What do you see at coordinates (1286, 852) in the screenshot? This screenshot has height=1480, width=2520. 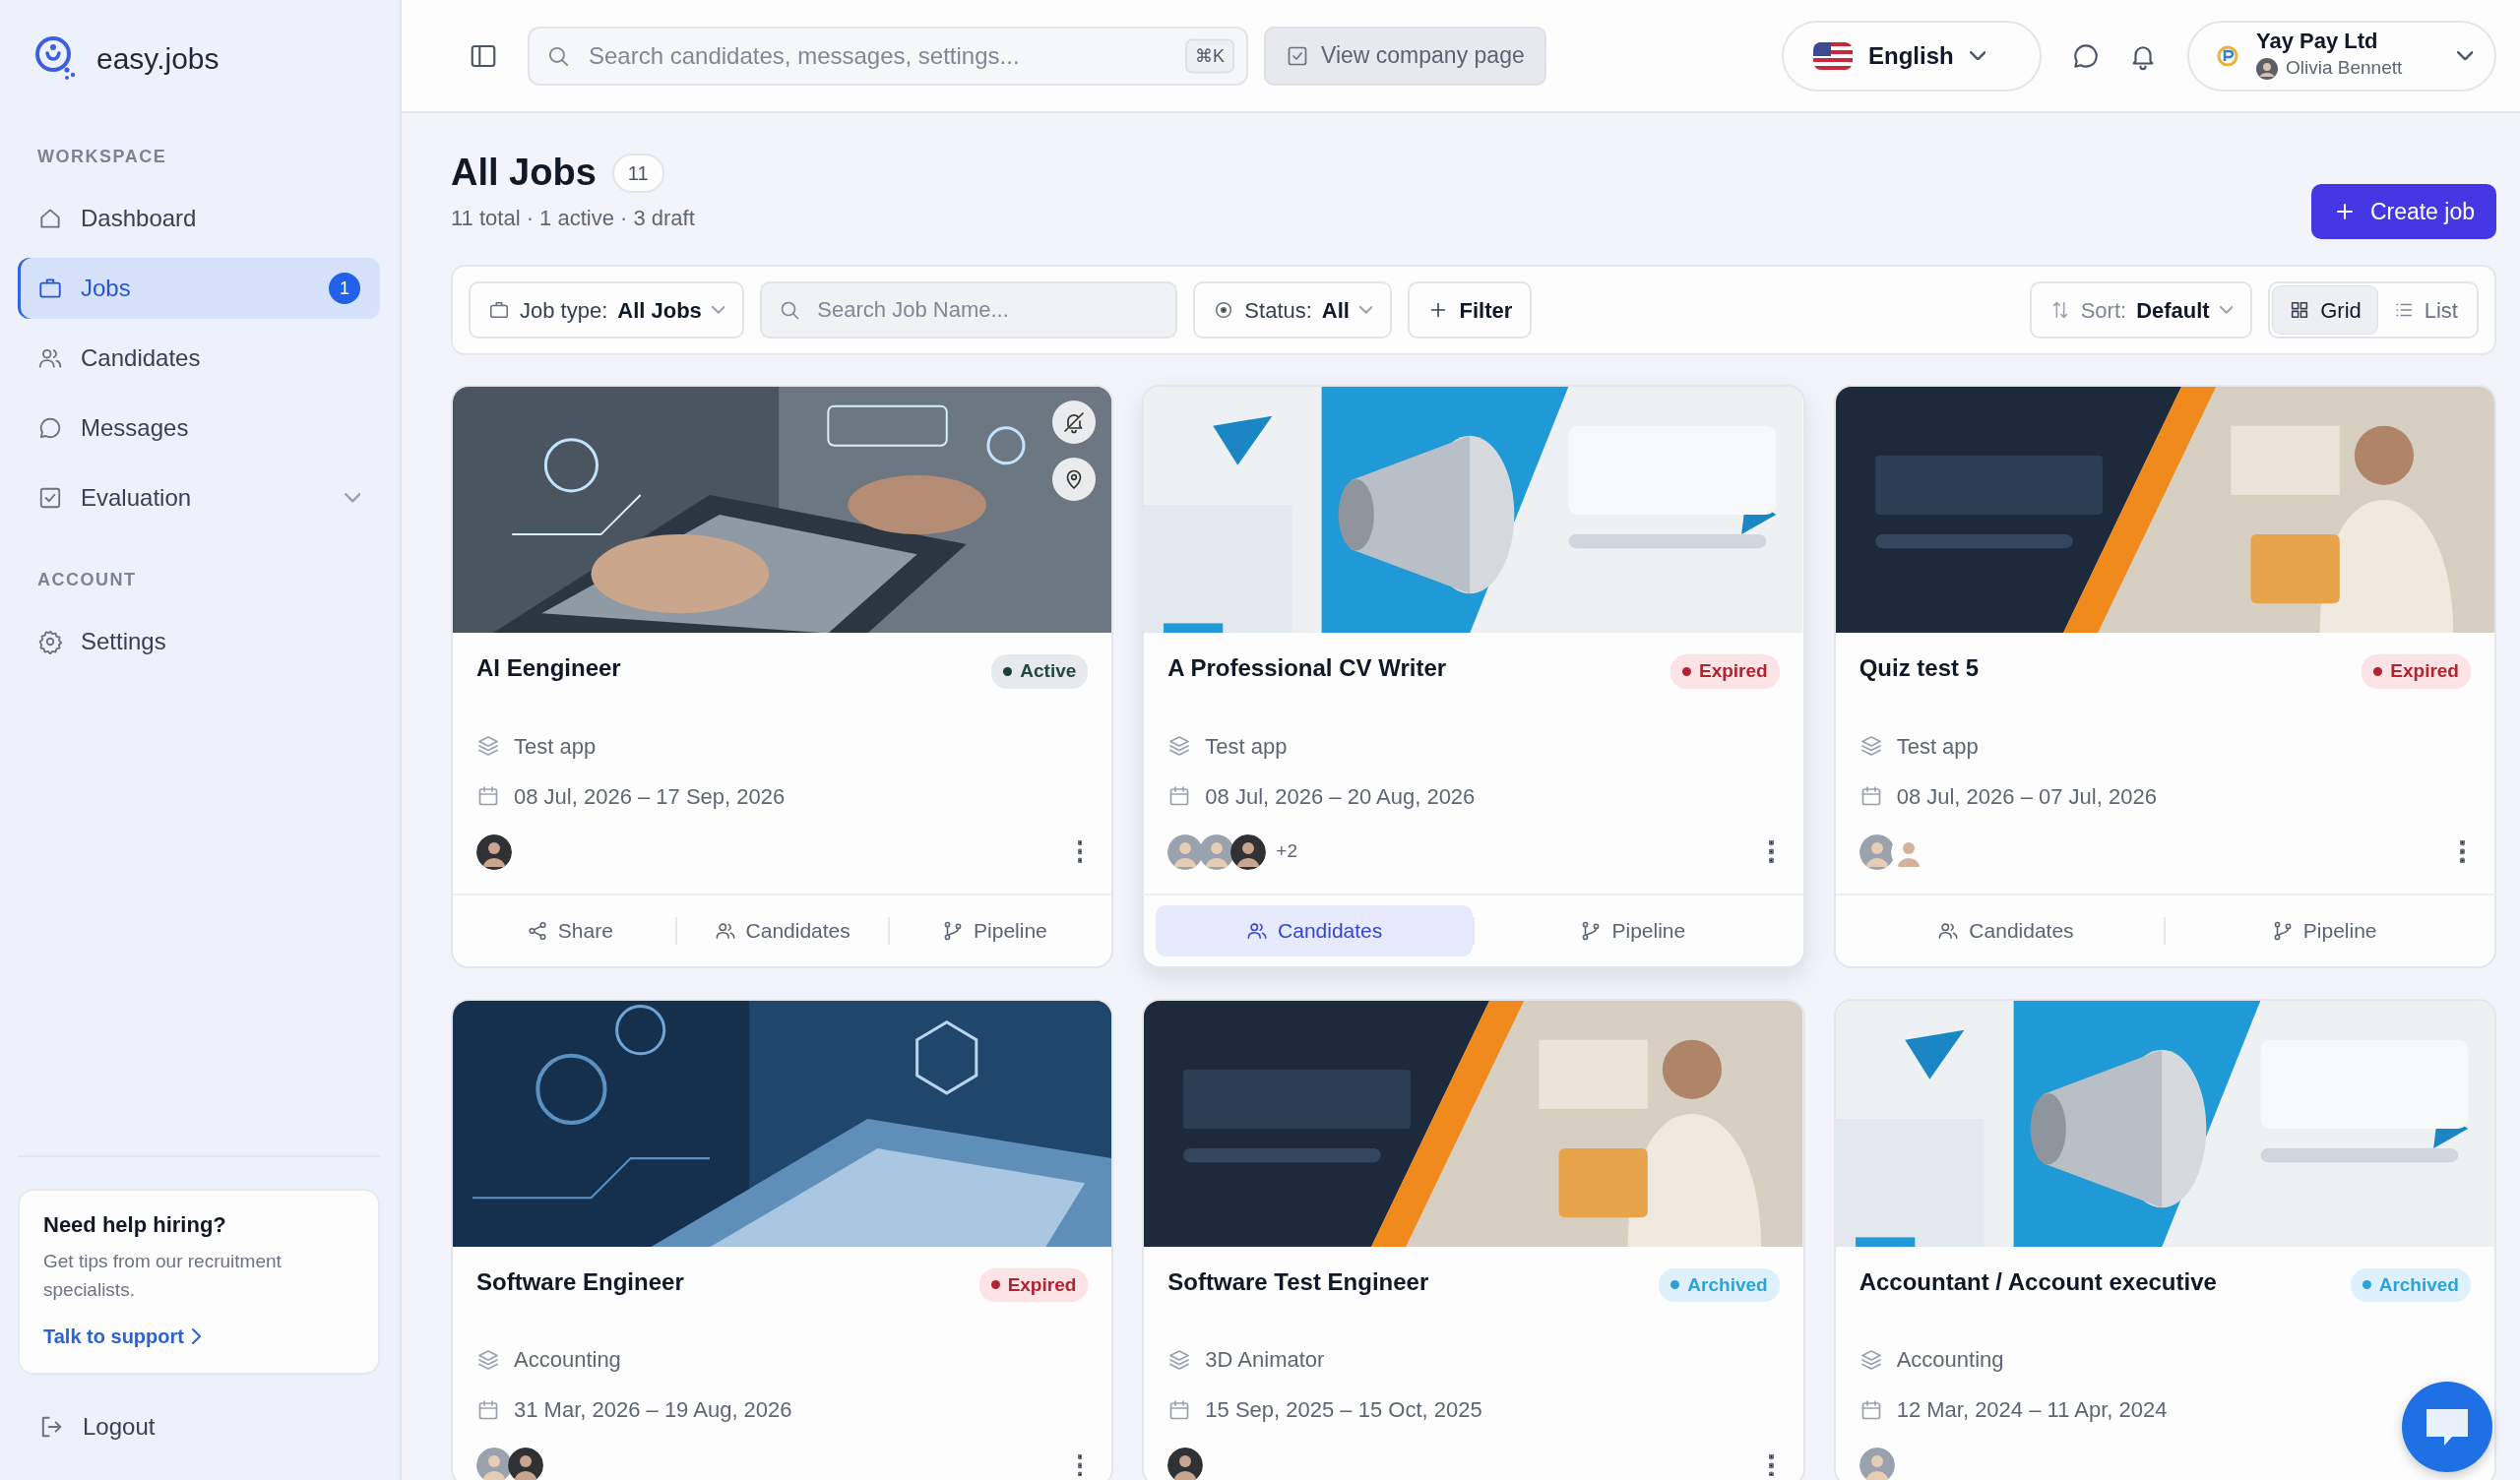 I see `more-count: +2` at bounding box center [1286, 852].